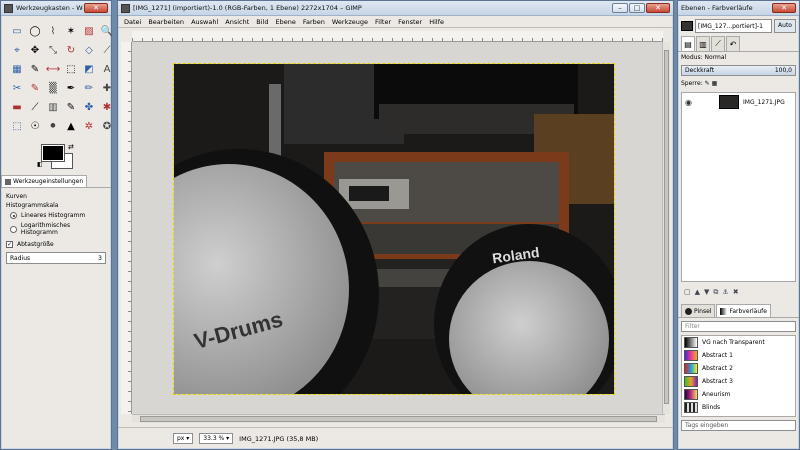 The width and height of the screenshot is (800, 450). Describe the element at coordinates (738, 102) in the screenshot. I see `layer-row: ◉ IMG_1271.JPG` at that location.